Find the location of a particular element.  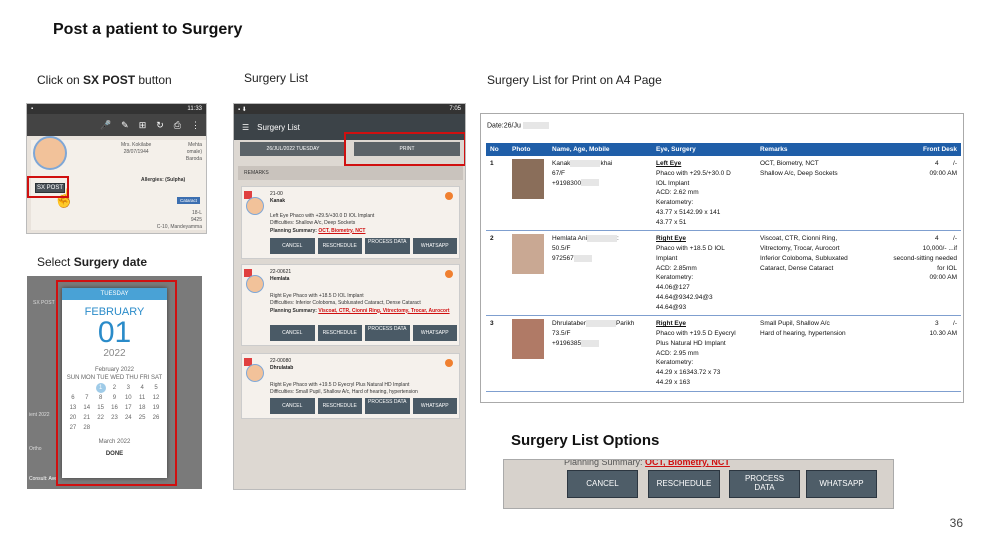

notification-icon: ▪ ⬇ is located at coordinates (242, 109).